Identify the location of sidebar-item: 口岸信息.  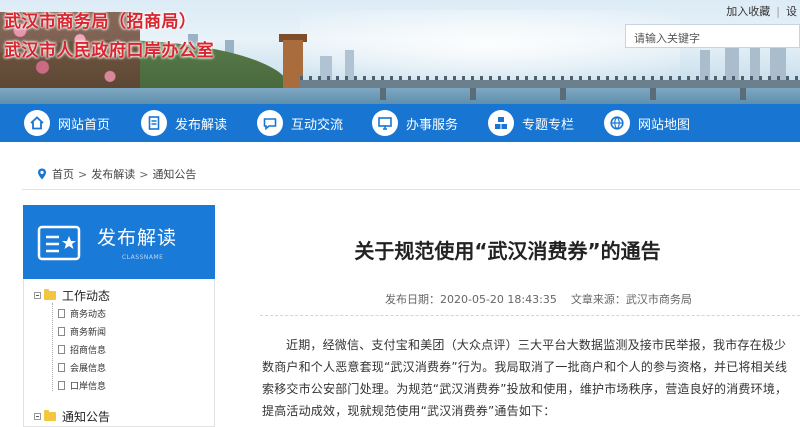
(82, 385).